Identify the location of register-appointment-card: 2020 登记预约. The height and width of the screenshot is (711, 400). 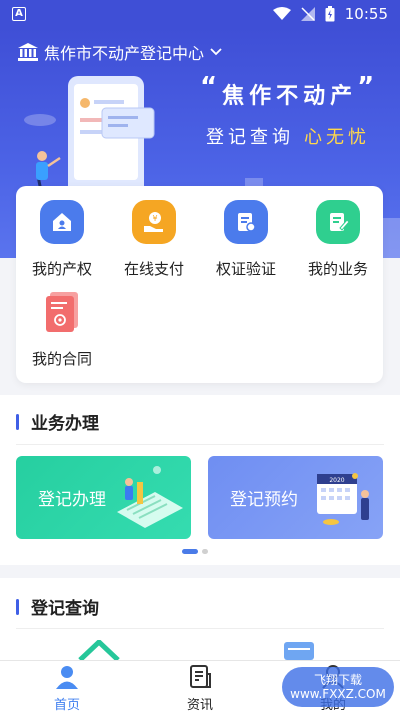
(295, 497).